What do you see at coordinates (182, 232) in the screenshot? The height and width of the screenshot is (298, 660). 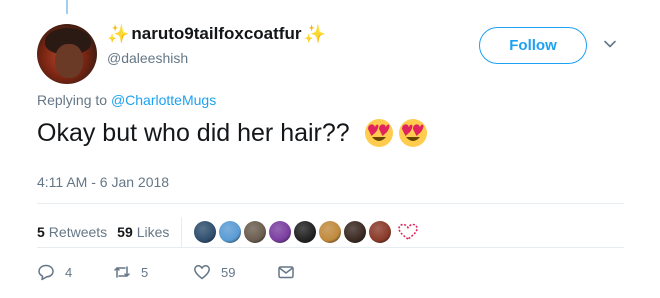 I see `stats-separator` at bounding box center [182, 232].